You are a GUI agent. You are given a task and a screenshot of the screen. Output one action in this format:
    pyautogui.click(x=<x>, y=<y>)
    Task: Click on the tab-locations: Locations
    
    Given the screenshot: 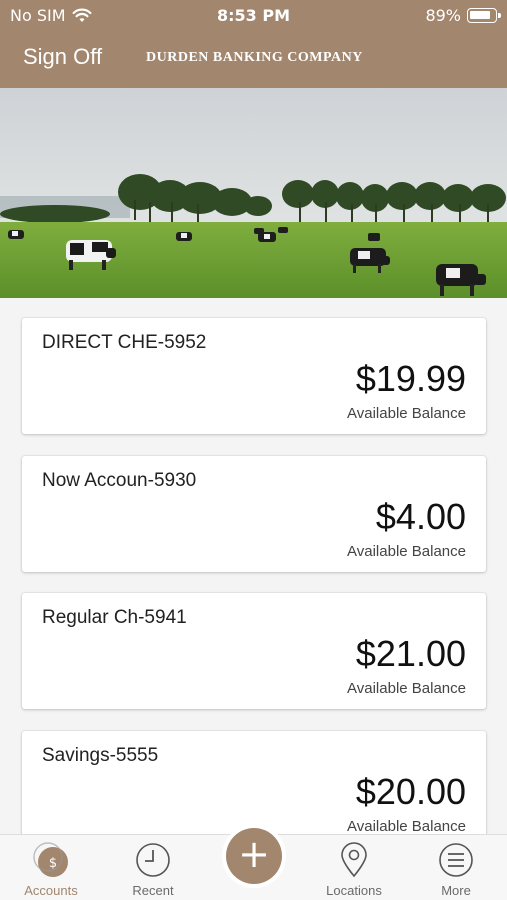 What is the action you would take?
    pyautogui.click(x=354, y=867)
    